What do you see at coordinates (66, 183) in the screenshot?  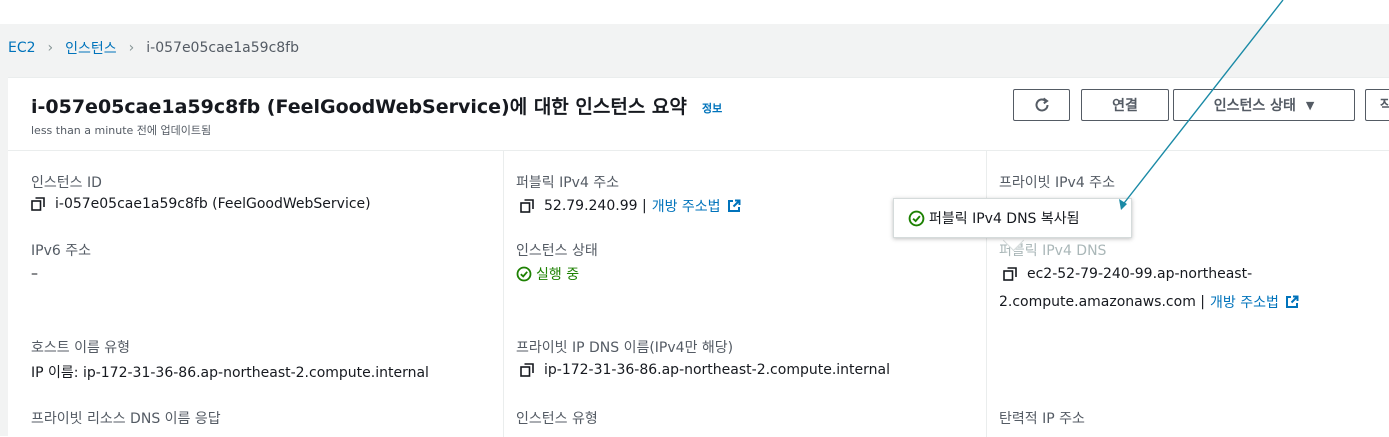 I see `instance-id-label: 인스턴스 ID` at bounding box center [66, 183].